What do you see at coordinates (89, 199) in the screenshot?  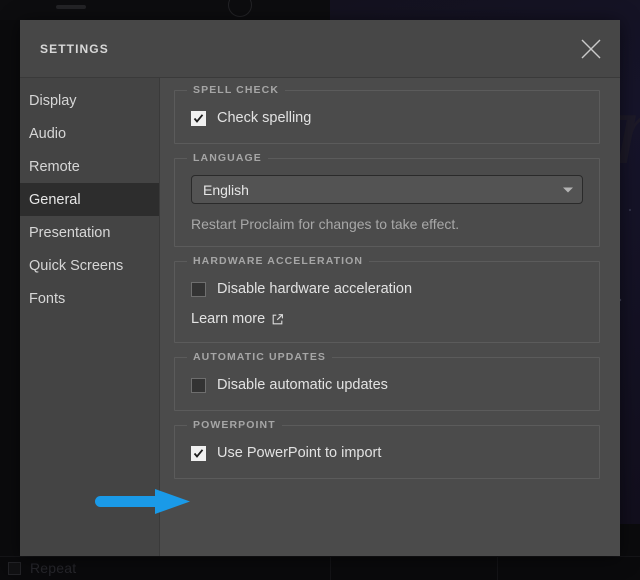 I see `sidebar-item-general: General` at bounding box center [89, 199].